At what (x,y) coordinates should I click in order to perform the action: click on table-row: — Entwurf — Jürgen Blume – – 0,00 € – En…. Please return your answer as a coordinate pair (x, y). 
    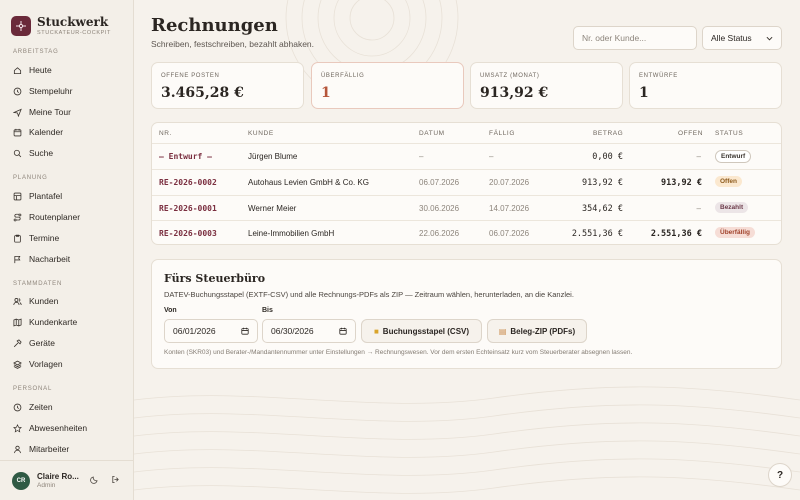
    Looking at the image, I should click on (466, 155).